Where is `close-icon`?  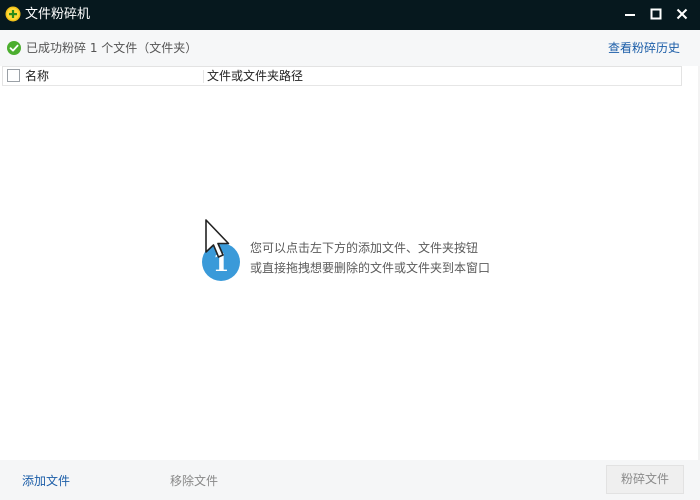
close-icon is located at coordinates (682, 14).